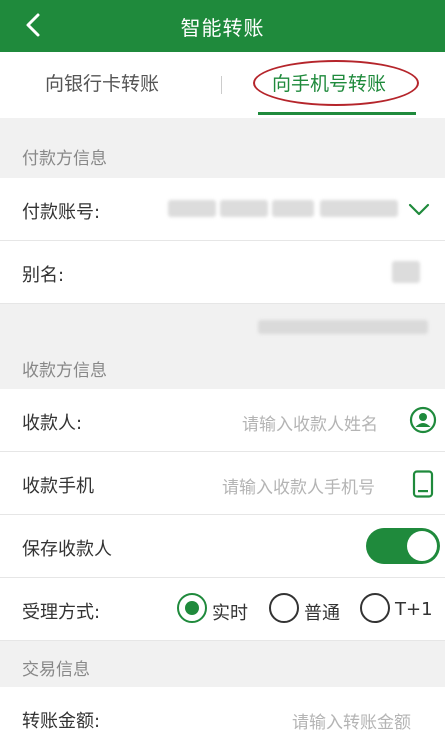 The width and height of the screenshot is (445, 746). I want to click on toggle-knob, so click(422, 546).